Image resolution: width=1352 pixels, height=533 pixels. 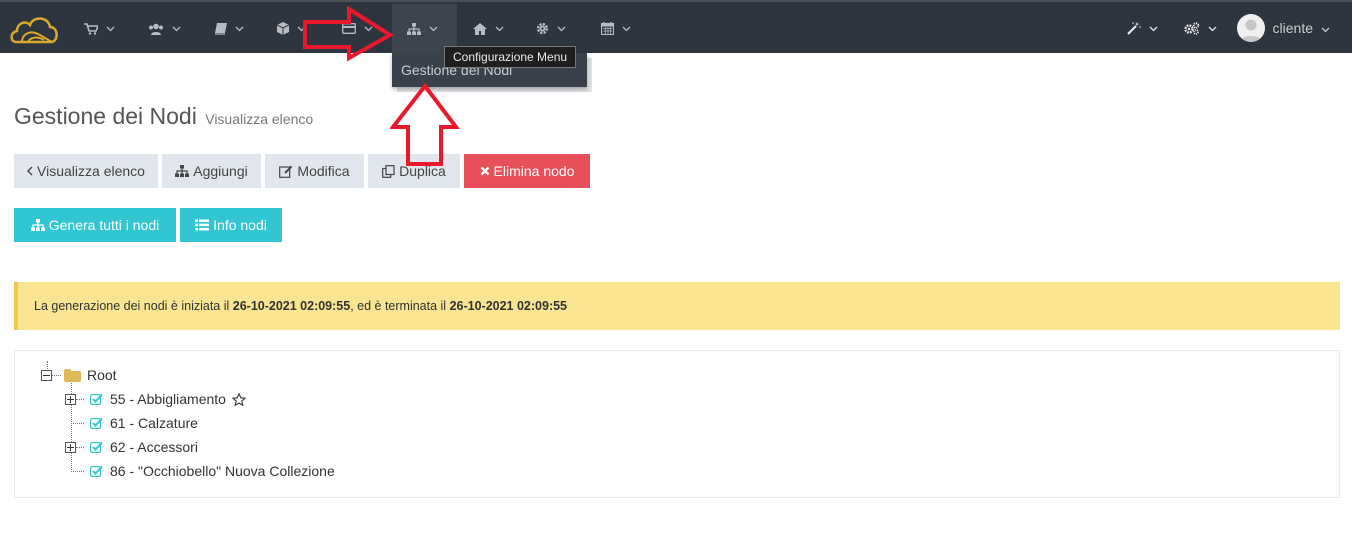 What do you see at coordinates (1292, 28) in the screenshot?
I see `user-name: cliente` at bounding box center [1292, 28].